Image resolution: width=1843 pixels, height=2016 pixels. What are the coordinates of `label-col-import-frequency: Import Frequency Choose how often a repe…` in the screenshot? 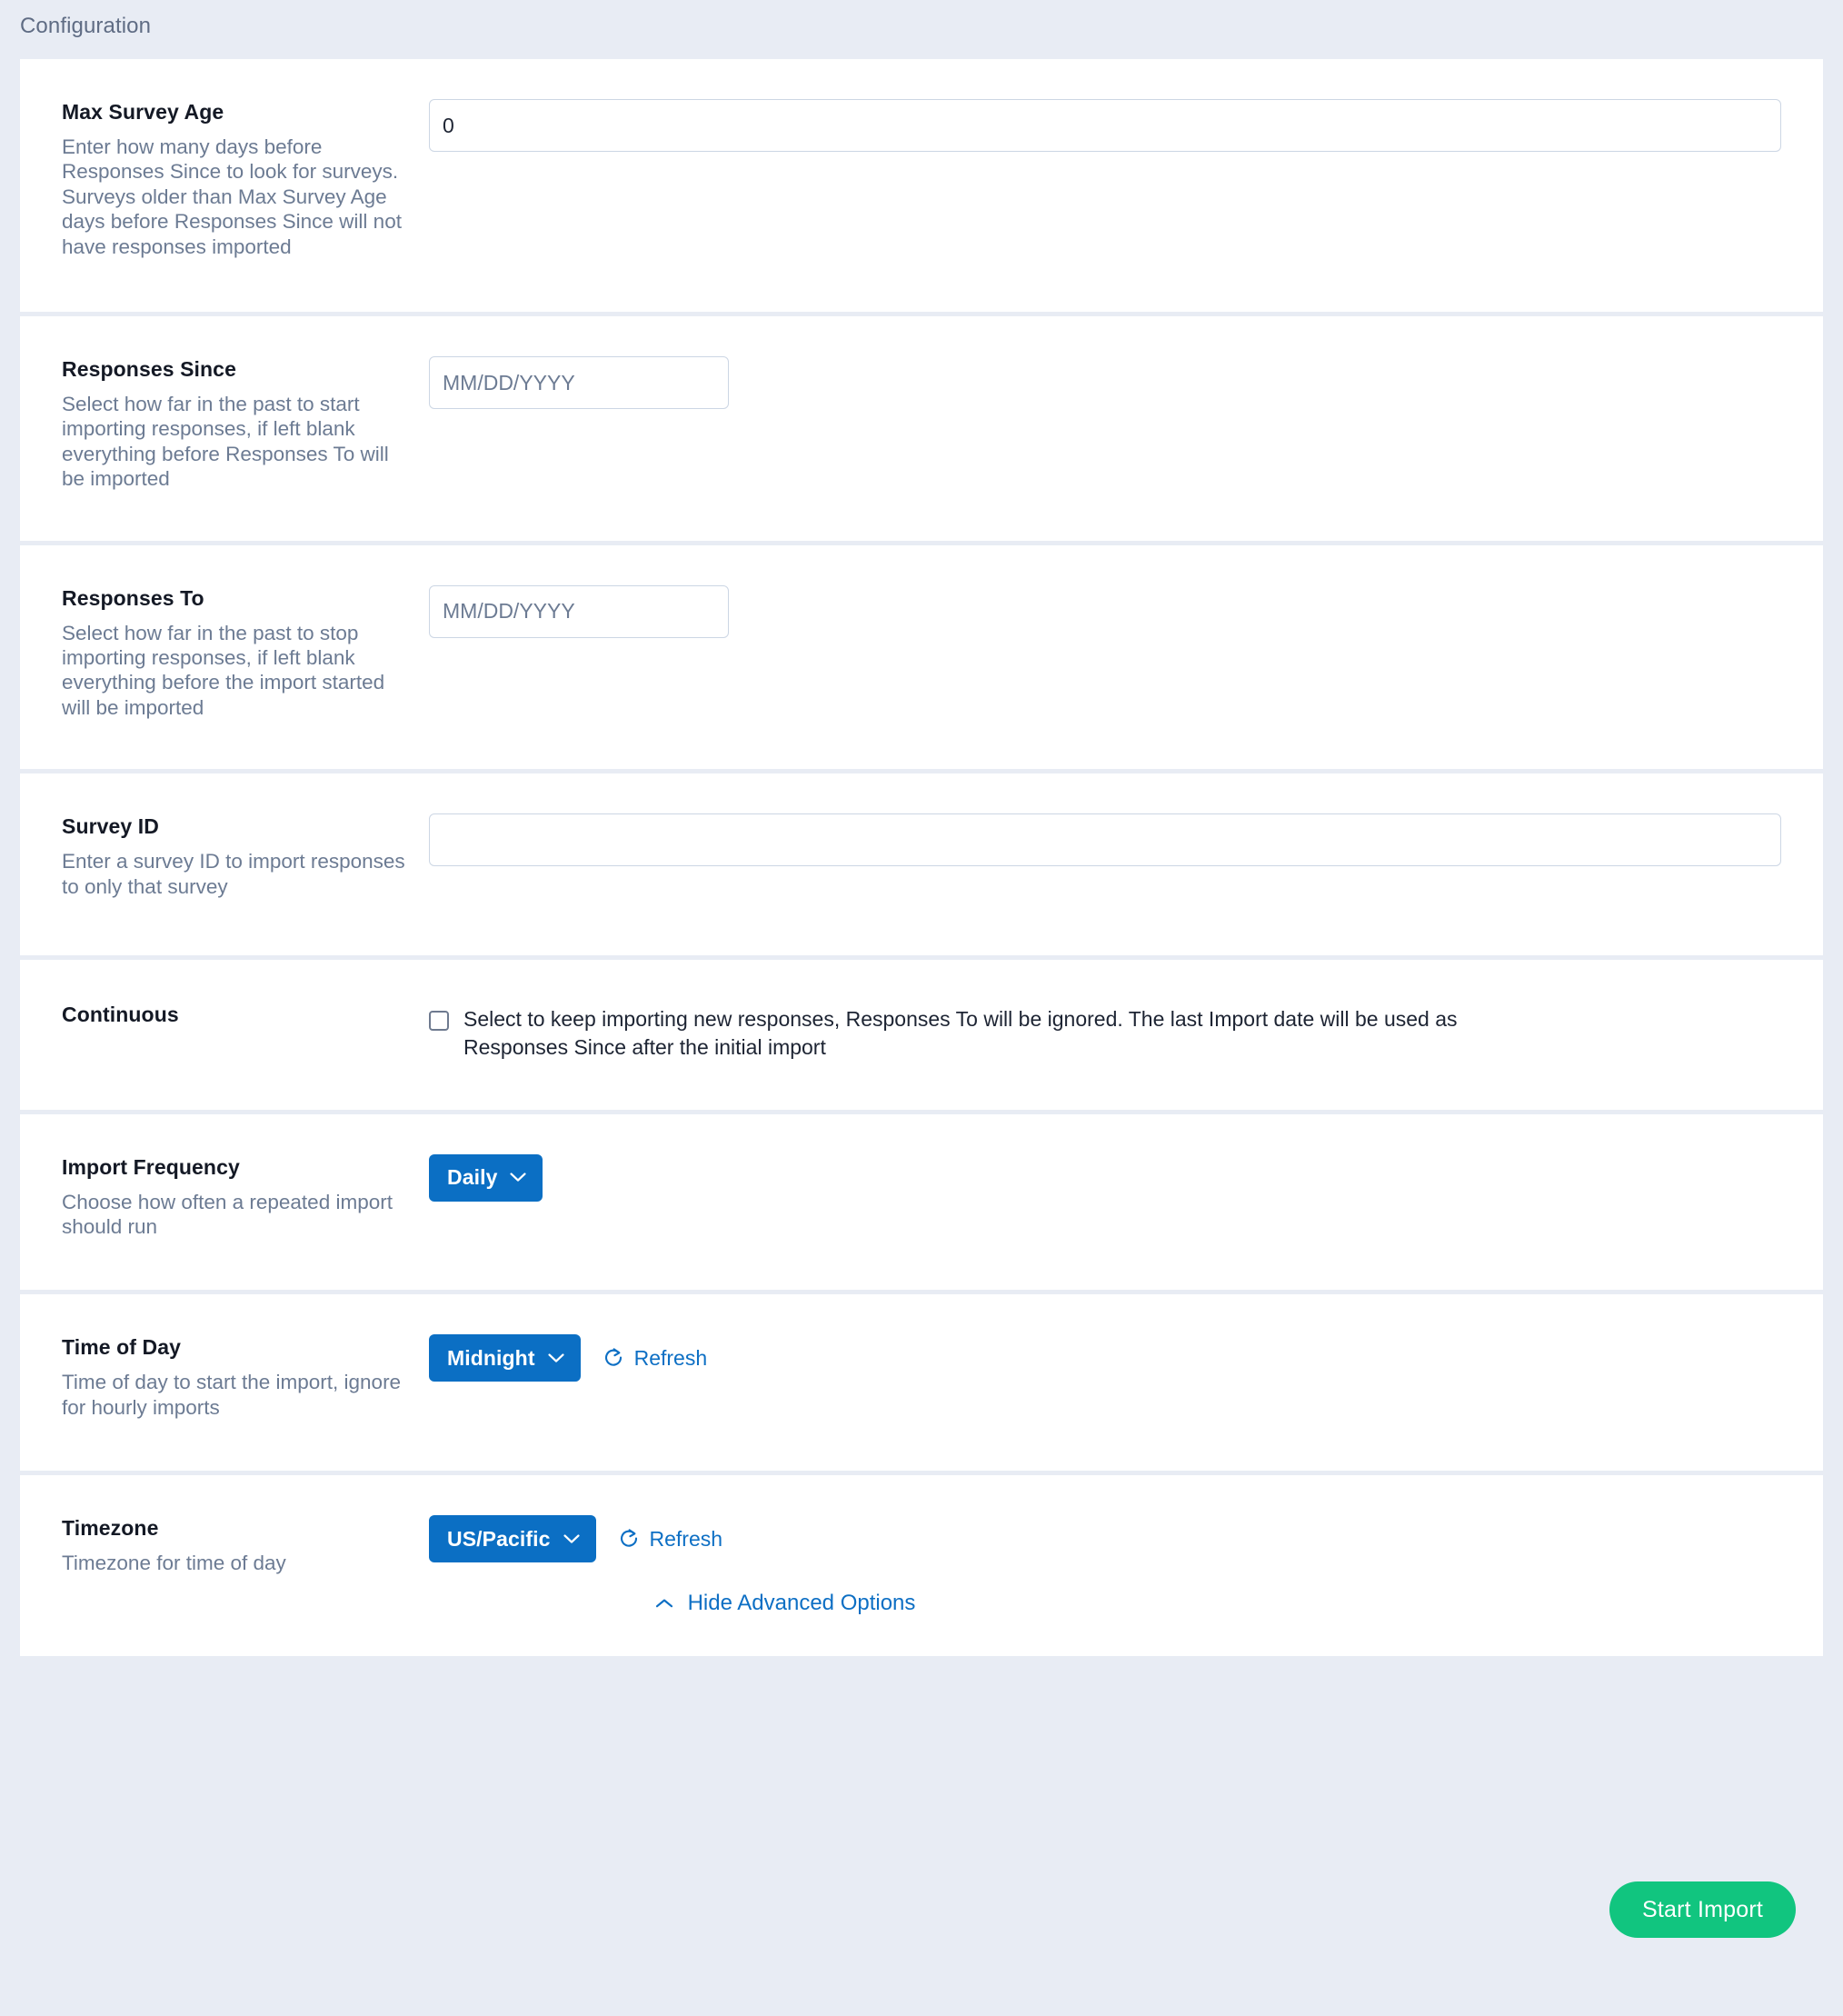 It's located at (225, 1197).